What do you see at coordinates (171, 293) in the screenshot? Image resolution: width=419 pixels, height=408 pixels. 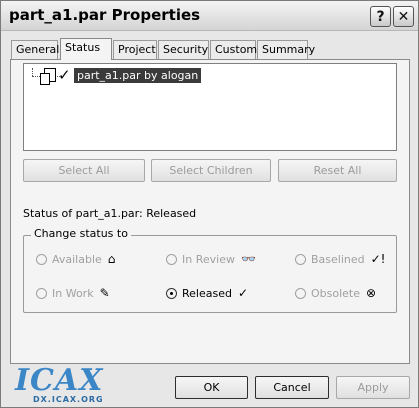 I see `radio-released` at bounding box center [171, 293].